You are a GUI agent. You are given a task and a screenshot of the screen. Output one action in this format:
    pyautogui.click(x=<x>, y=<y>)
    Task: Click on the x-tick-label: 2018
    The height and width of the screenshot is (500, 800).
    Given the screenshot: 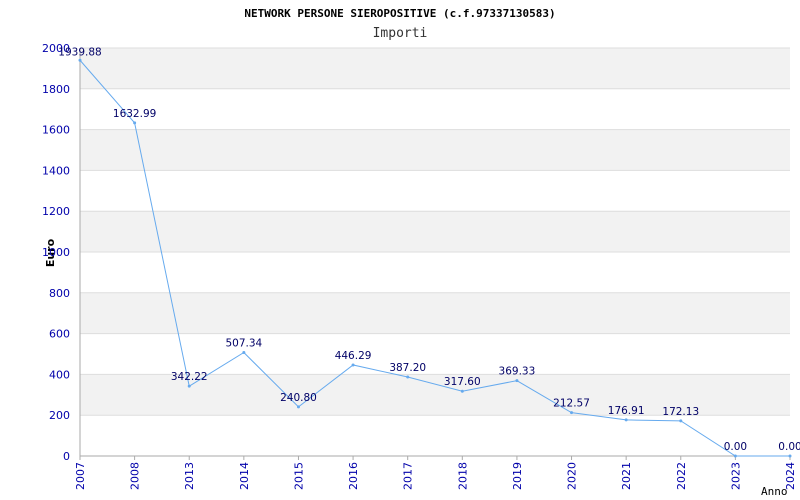 What is the action you would take?
    pyautogui.click(x=462, y=476)
    